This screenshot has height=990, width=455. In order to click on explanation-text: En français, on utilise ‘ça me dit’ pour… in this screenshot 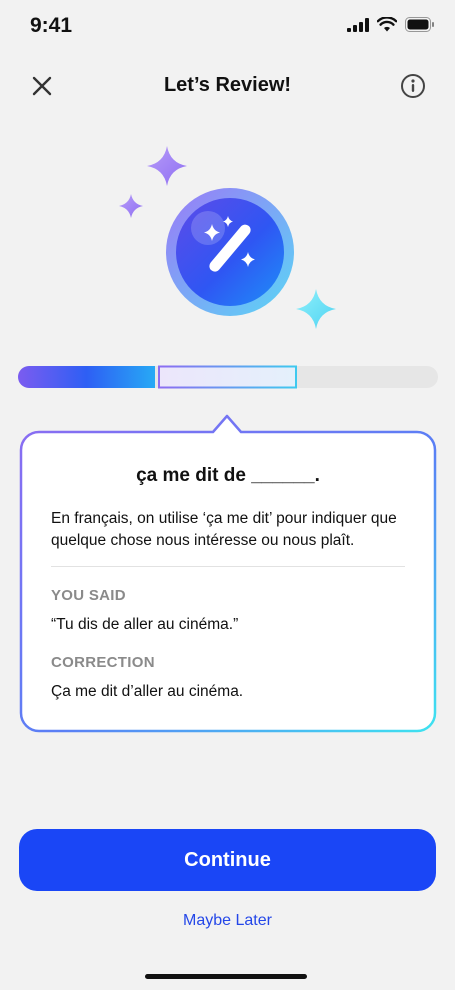, I will do `click(224, 529)`.